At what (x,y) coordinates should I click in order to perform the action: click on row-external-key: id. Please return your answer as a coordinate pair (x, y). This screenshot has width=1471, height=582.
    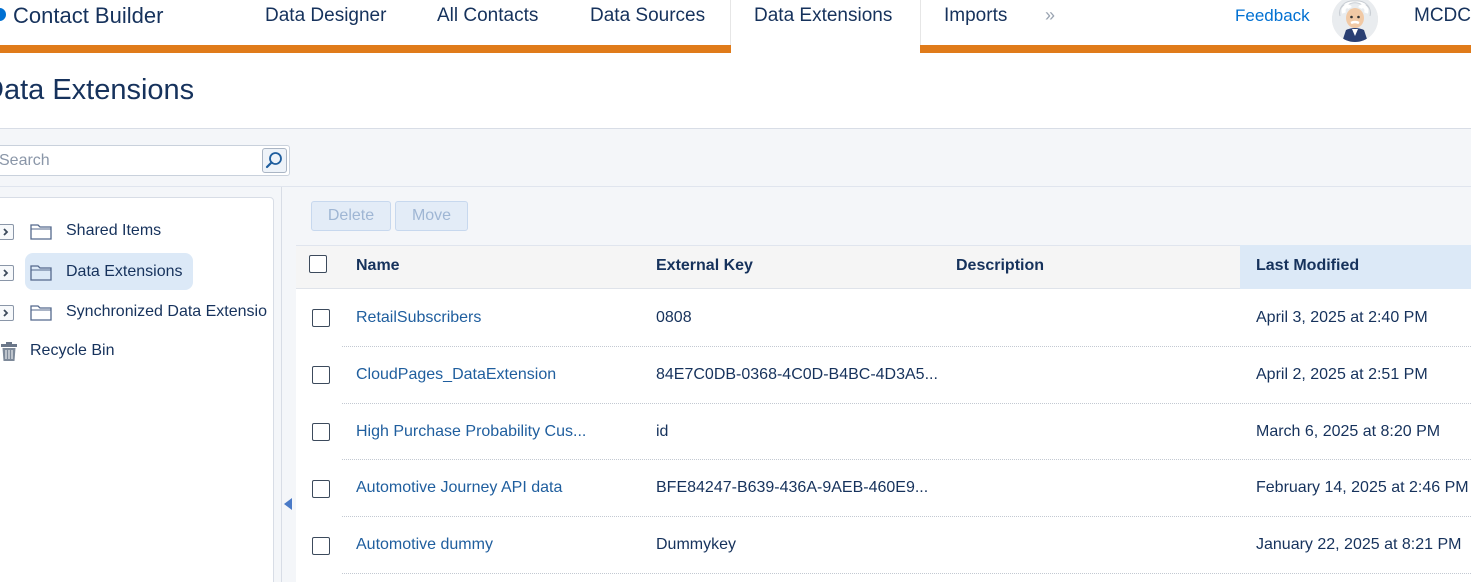
    Looking at the image, I should click on (662, 431).